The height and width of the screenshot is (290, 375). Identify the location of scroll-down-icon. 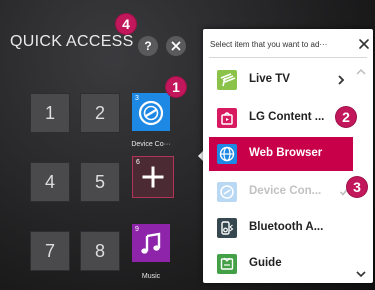
(361, 274).